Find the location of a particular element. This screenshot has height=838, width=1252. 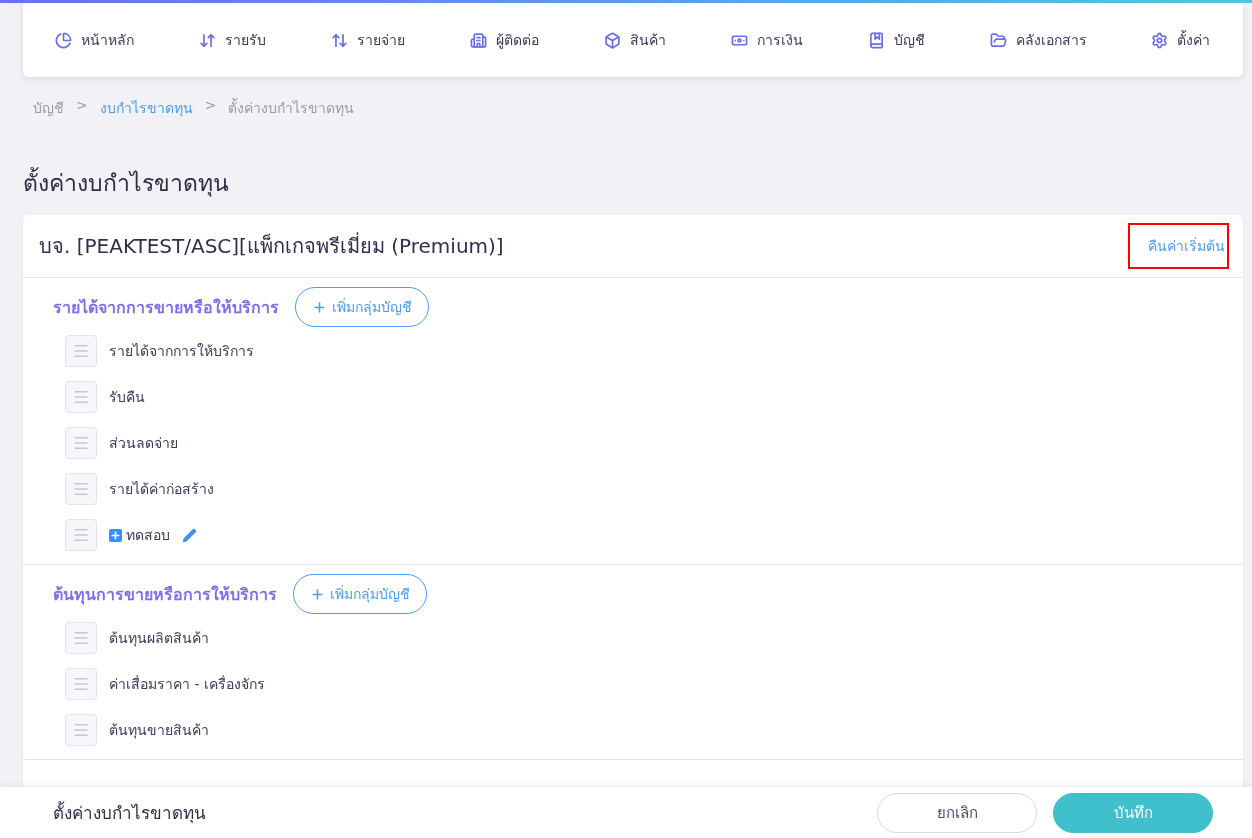

nav-item: สินค้า is located at coordinates (634, 40).